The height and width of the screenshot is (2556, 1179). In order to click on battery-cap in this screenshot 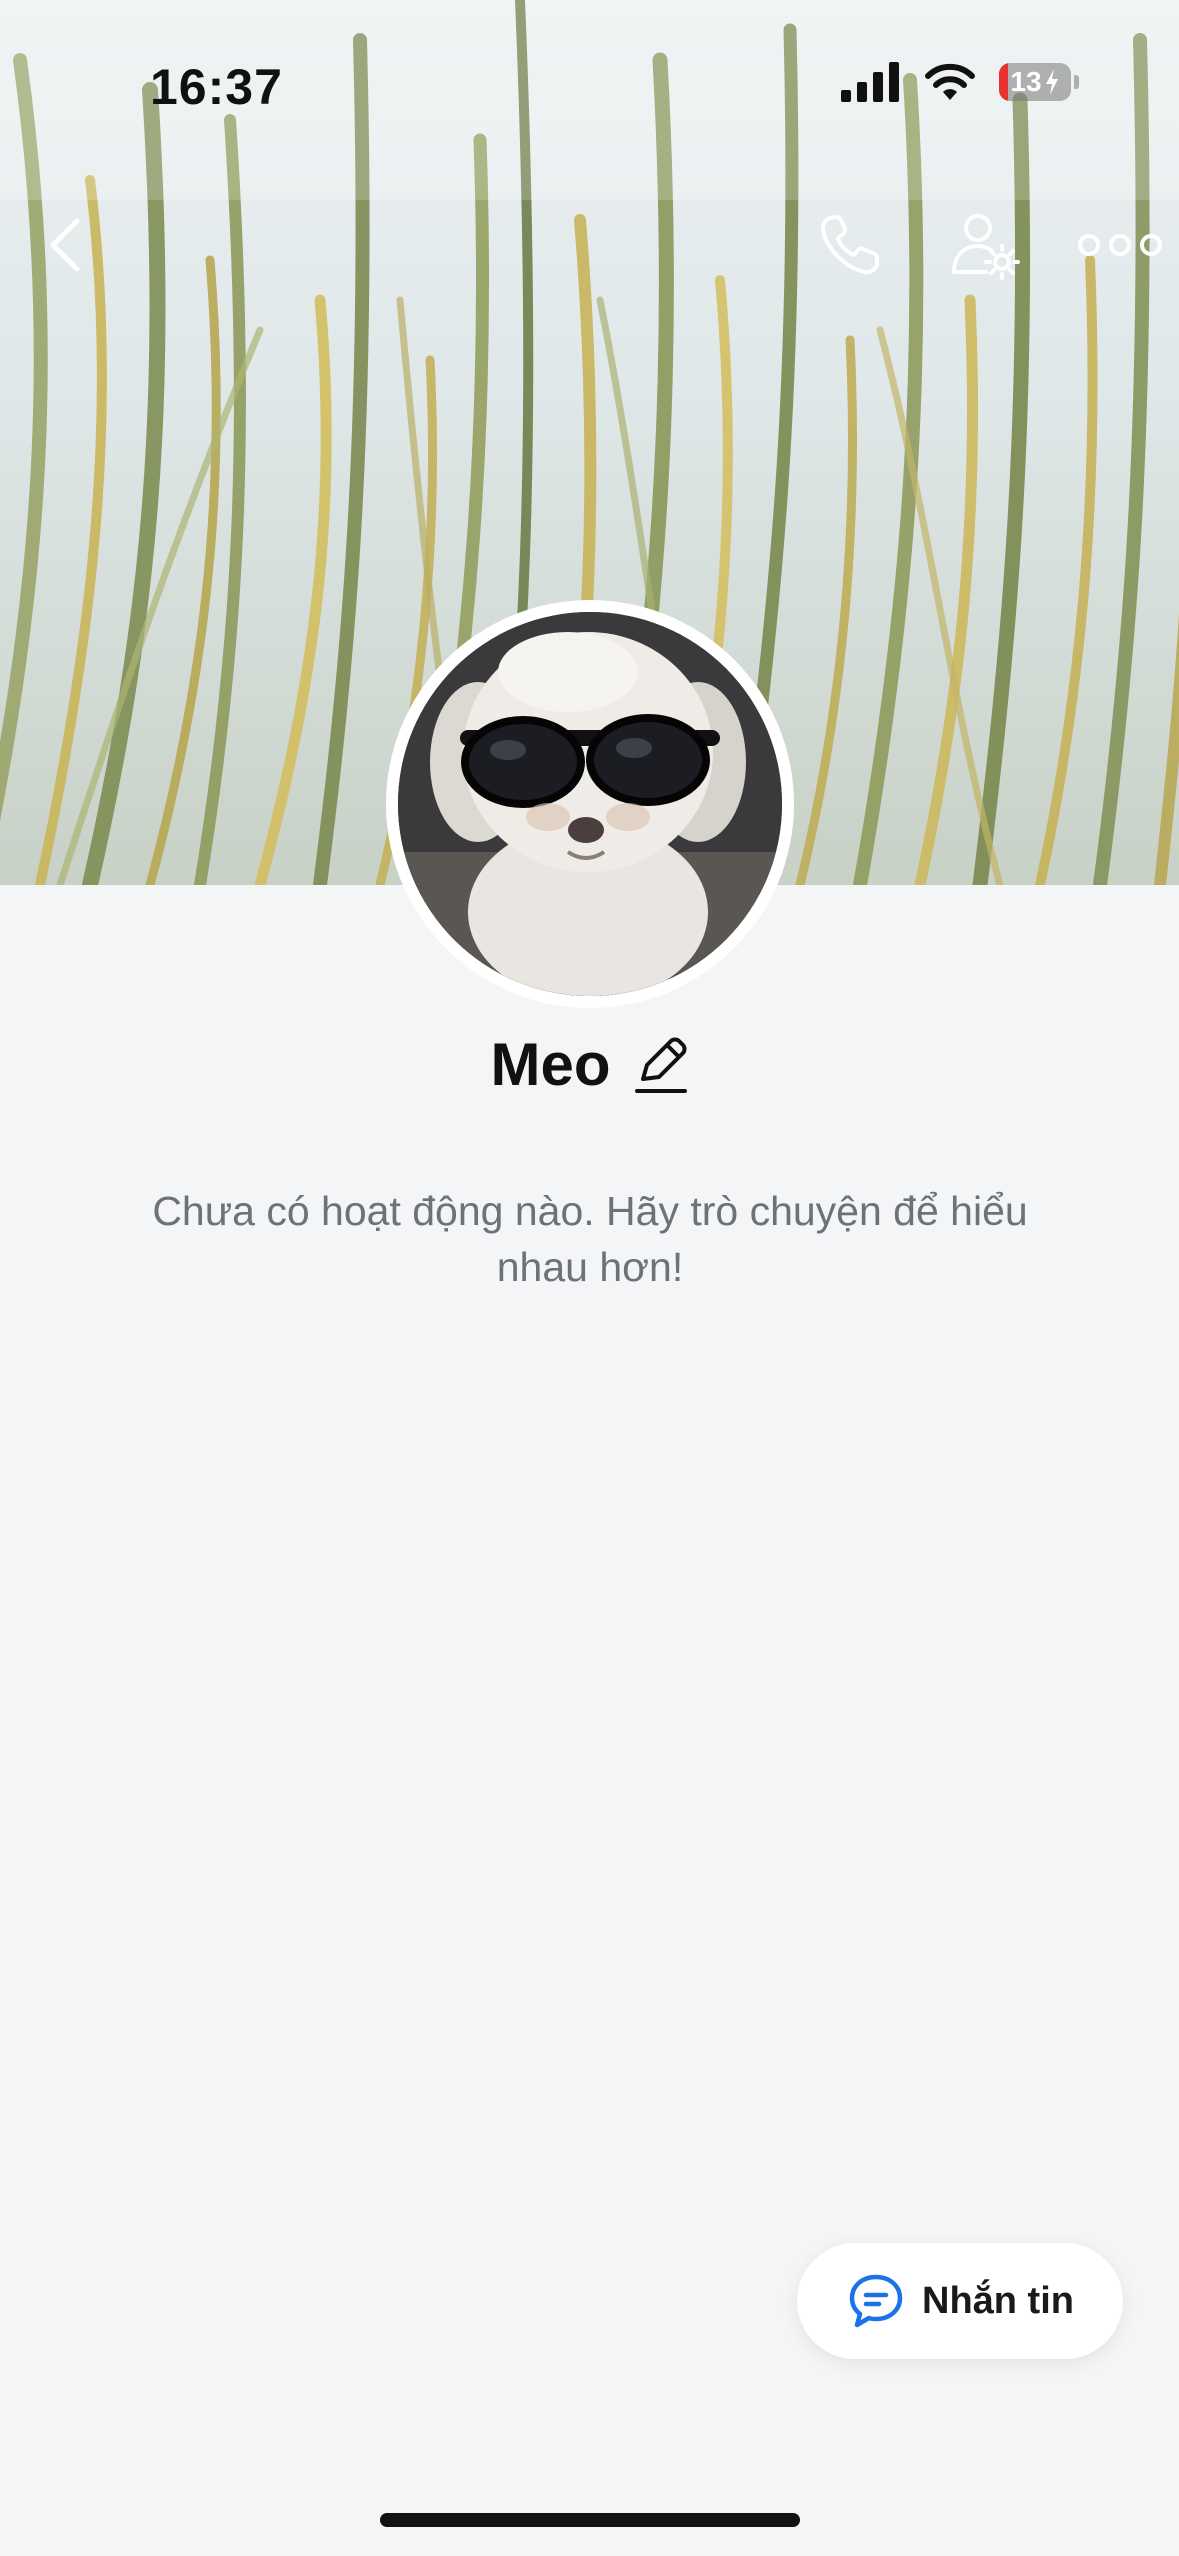, I will do `click(1076, 82)`.